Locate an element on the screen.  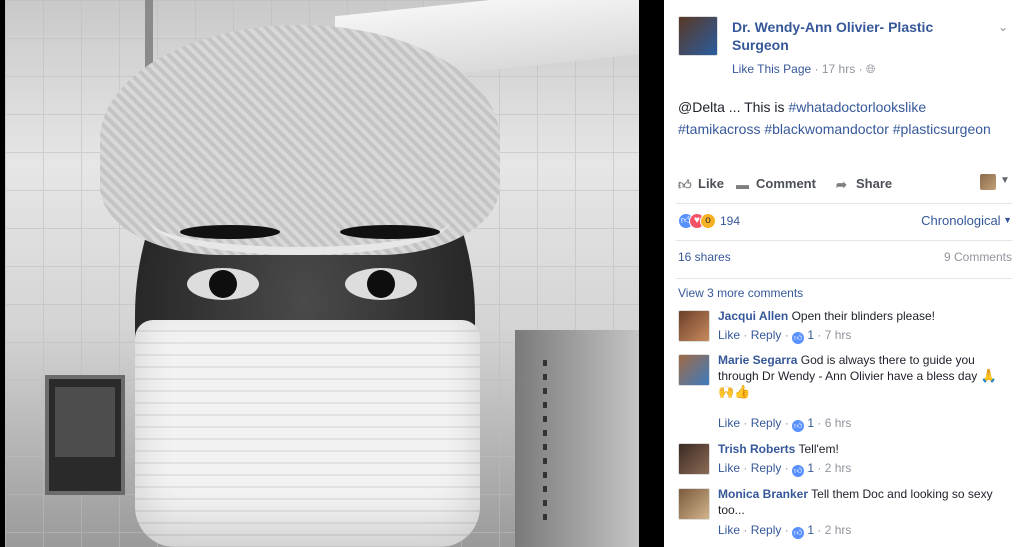
comment-body: Trish Roberts Tell'em! is located at coordinates (863, 449).